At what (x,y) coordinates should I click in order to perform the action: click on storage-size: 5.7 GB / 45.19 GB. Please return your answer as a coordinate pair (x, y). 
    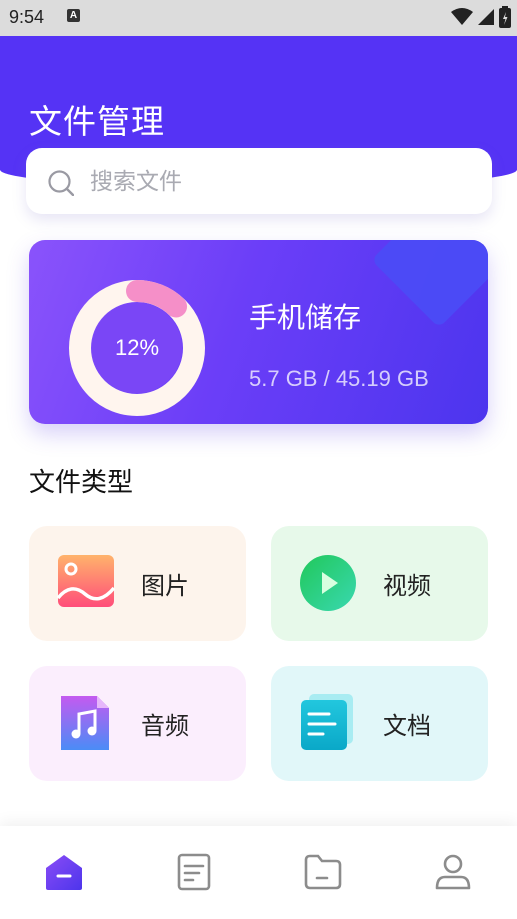
    Looking at the image, I should click on (339, 378).